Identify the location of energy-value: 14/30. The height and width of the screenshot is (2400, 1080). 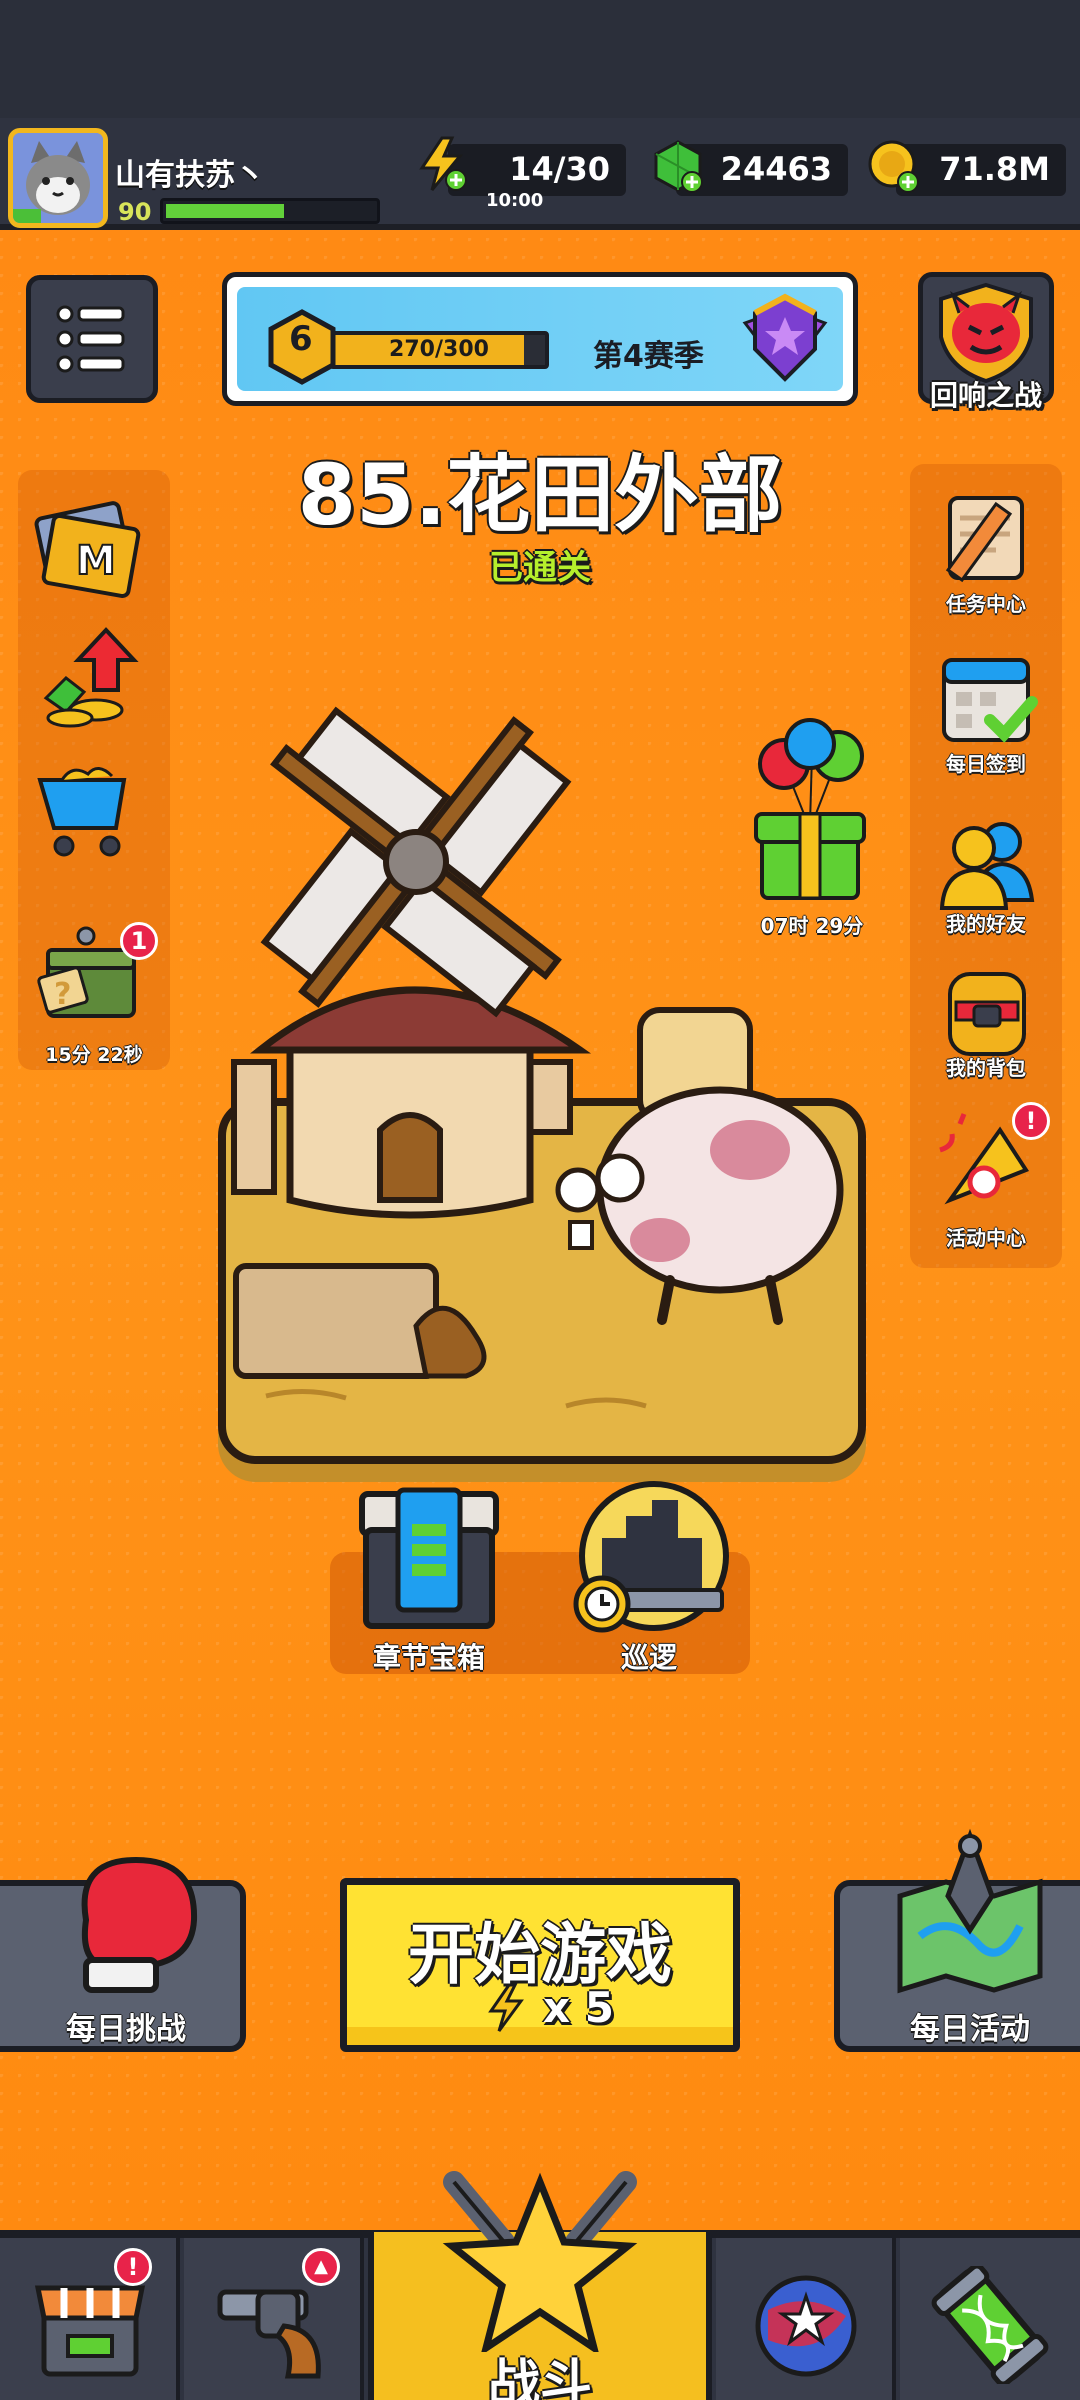
(559, 169).